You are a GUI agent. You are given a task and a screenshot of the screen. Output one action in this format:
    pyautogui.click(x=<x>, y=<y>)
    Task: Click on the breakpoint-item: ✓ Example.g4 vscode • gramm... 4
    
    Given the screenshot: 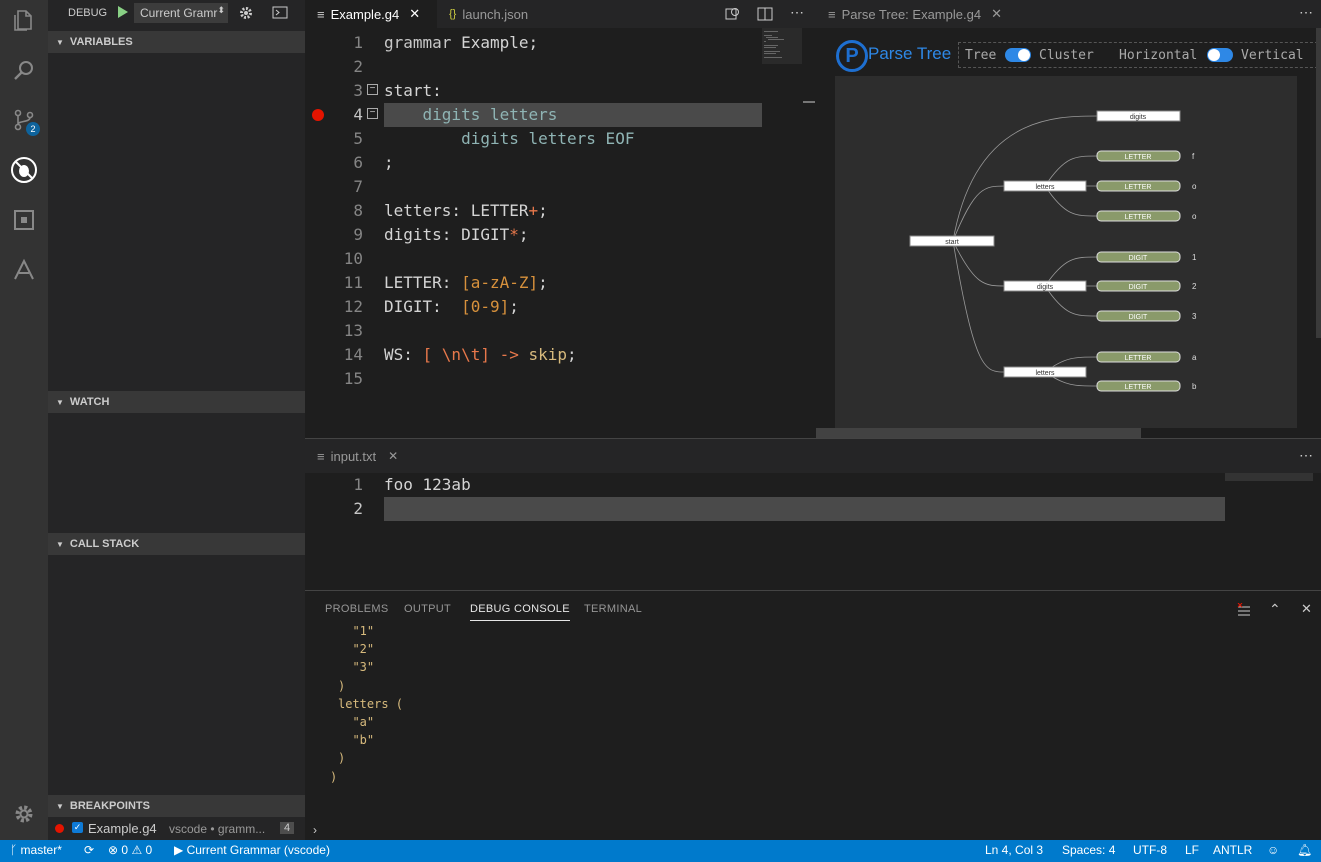 What is the action you would take?
    pyautogui.click(x=176, y=829)
    